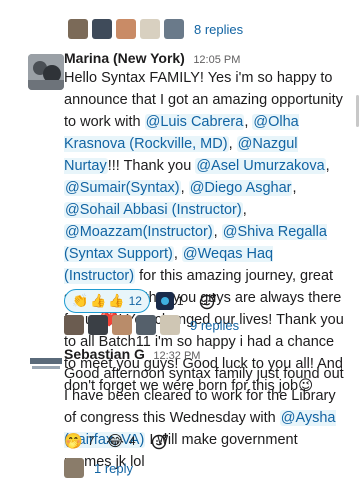 This screenshot has width=361, height=501. What do you see at coordinates (180, 301) in the screenshot?
I see `reaction-count: 1` at bounding box center [180, 301].